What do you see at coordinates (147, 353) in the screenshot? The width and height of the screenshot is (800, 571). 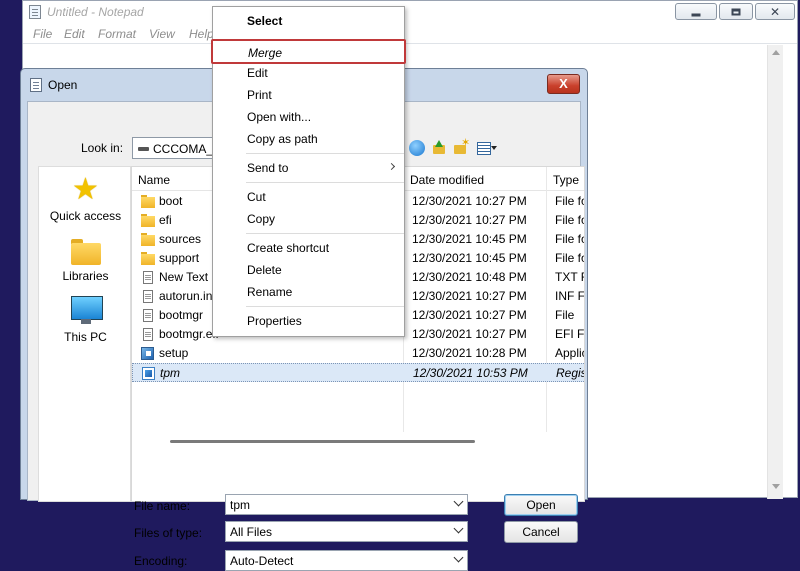 I see `setup-app-icon` at bounding box center [147, 353].